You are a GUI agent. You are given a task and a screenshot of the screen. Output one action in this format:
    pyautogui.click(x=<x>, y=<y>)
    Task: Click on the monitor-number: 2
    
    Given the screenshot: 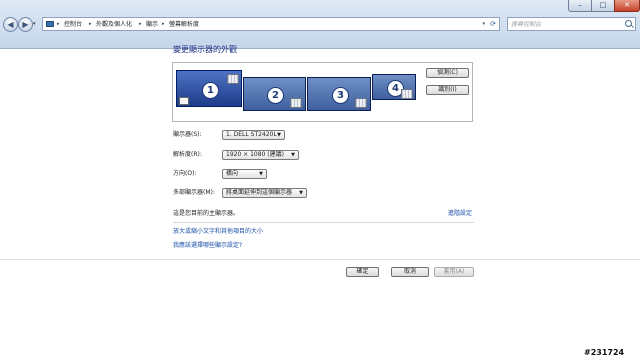 What is the action you would take?
    pyautogui.click(x=275, y=95)
    